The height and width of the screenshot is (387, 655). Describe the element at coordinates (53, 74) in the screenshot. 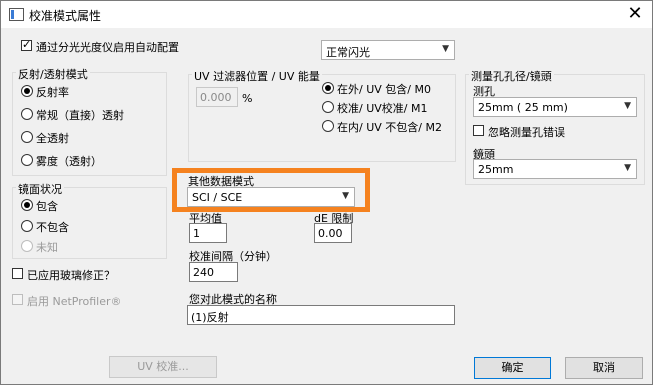

I see `reflect-transmit-title: 反射/透射模式` at that location.